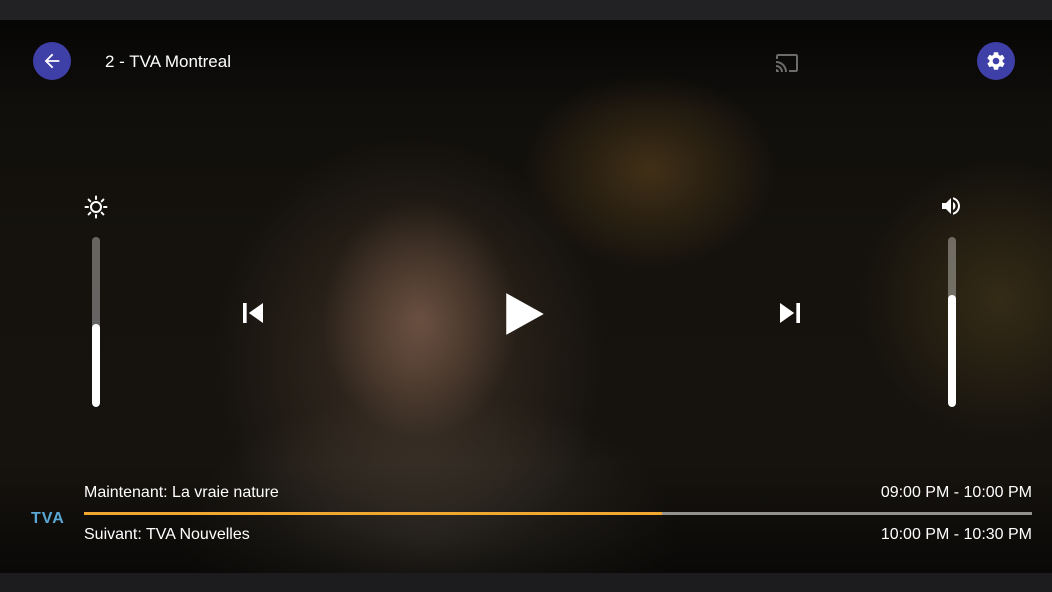 Image resolution: width=1052 pixels, height=592 pixels. I want to click on program-progress-bar, so click(558, 513).